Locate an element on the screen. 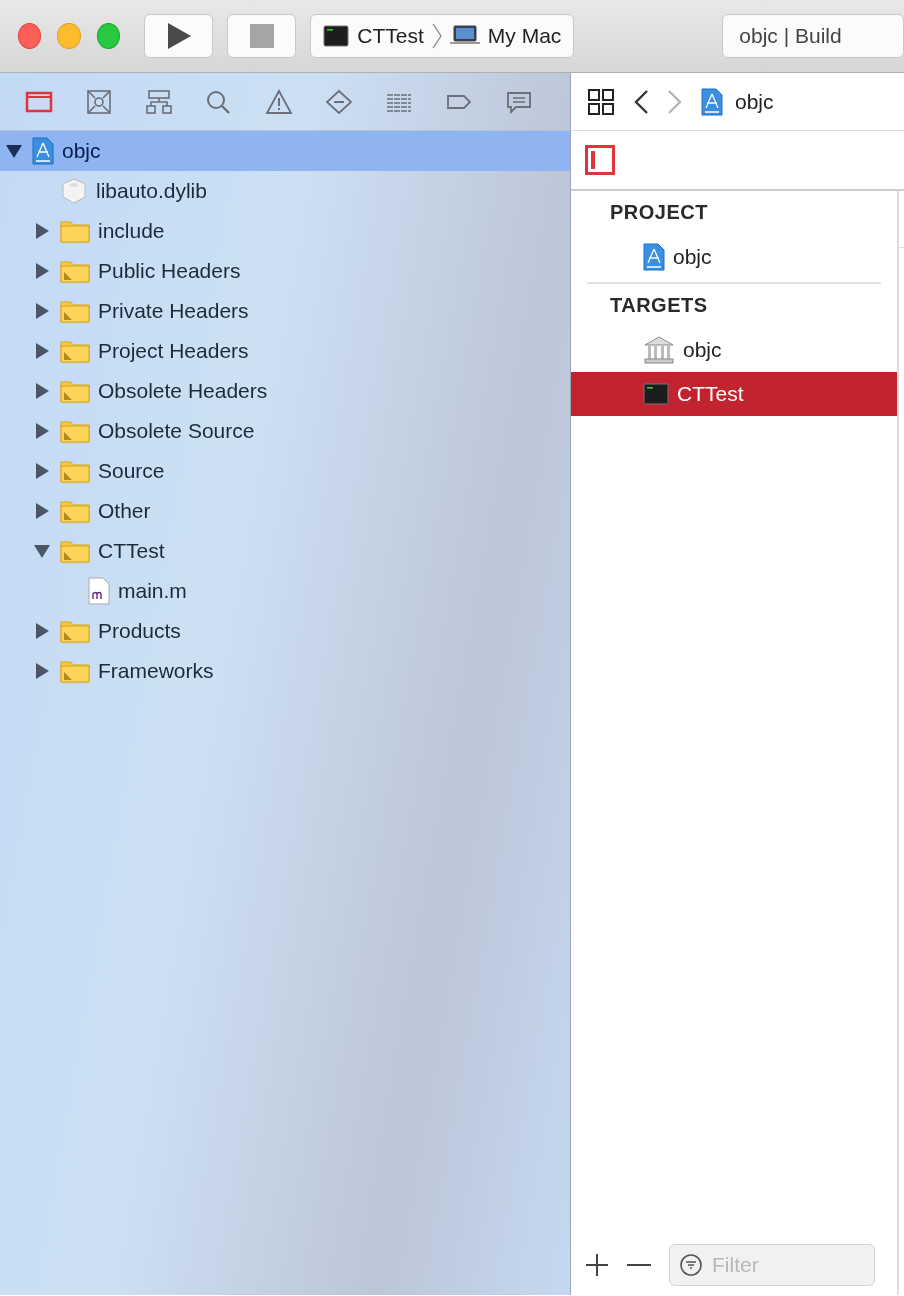 Image resolution: width=904 pixels, height=1296 pixels. tree-row: CTTest is located at coordinates (285, 551).